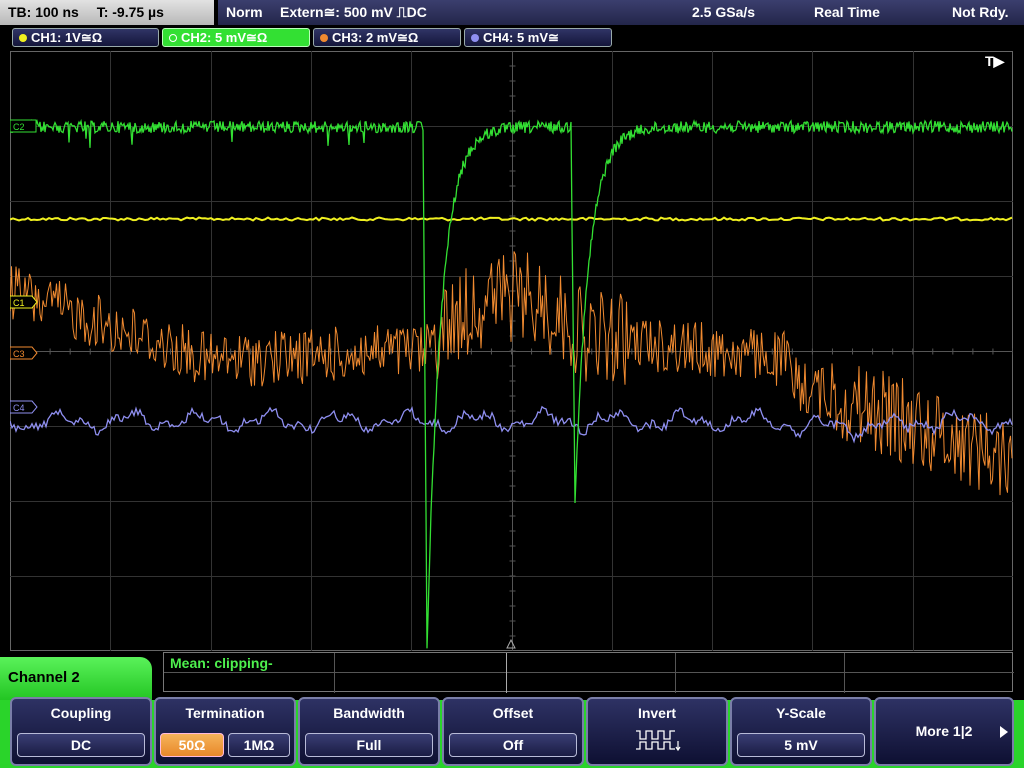  I want to click on more-softkey: More 1|2, so click(944, 731).